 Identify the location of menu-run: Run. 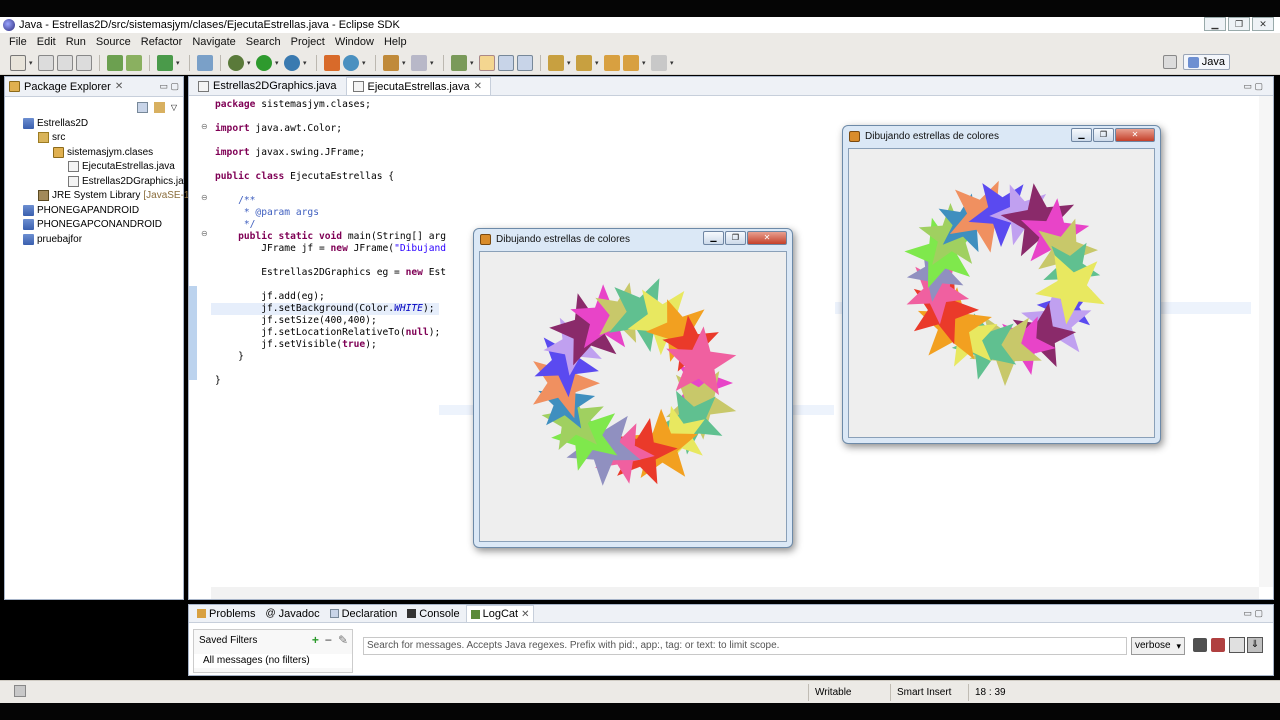
(76, 42).